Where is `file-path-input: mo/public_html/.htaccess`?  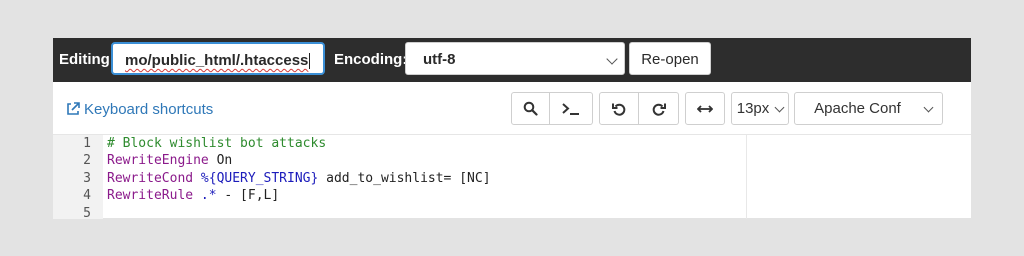 file-path-input: mo/public_html/.htaccess is located at coordinates (218, 58).